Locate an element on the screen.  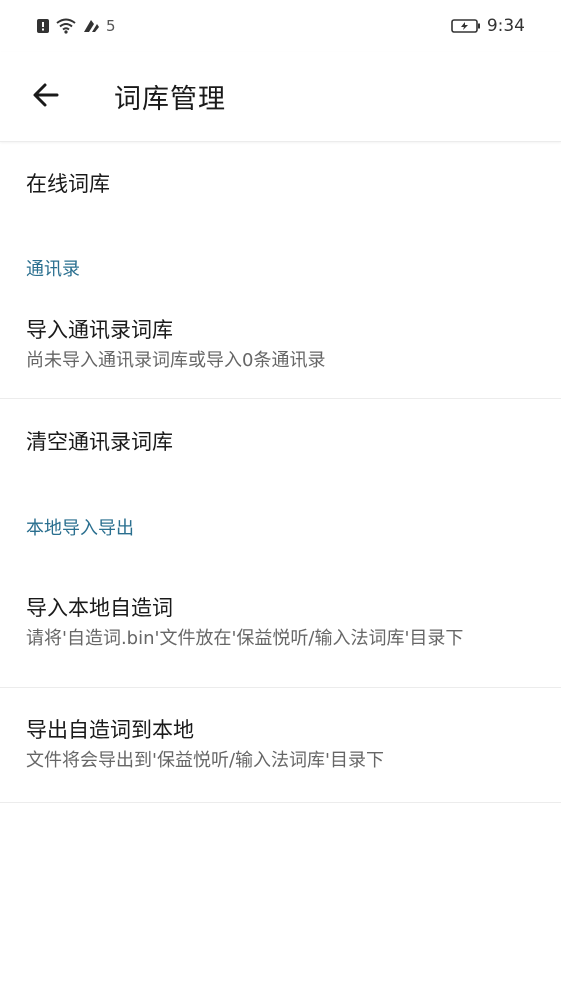
status-left-group: 5 is located at coordinates (76, 26).